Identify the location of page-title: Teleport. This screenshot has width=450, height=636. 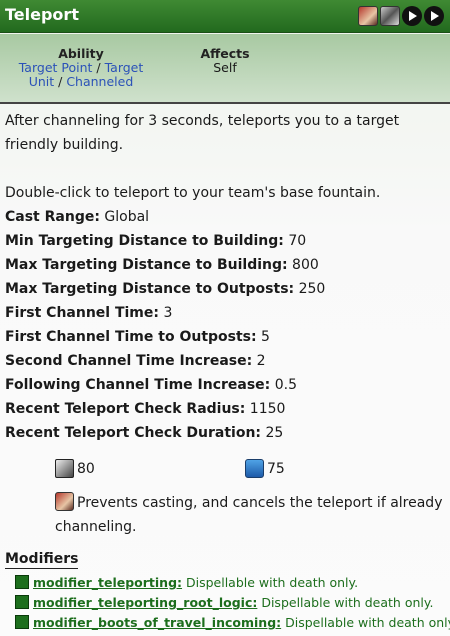
(42, 14).